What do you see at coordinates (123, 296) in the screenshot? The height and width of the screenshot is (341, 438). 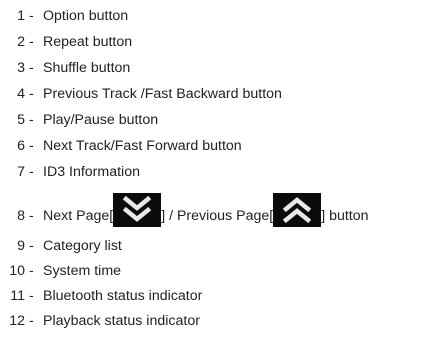 I see `item-label: Bluetooth status indicator` at bounding box center [123, 296].